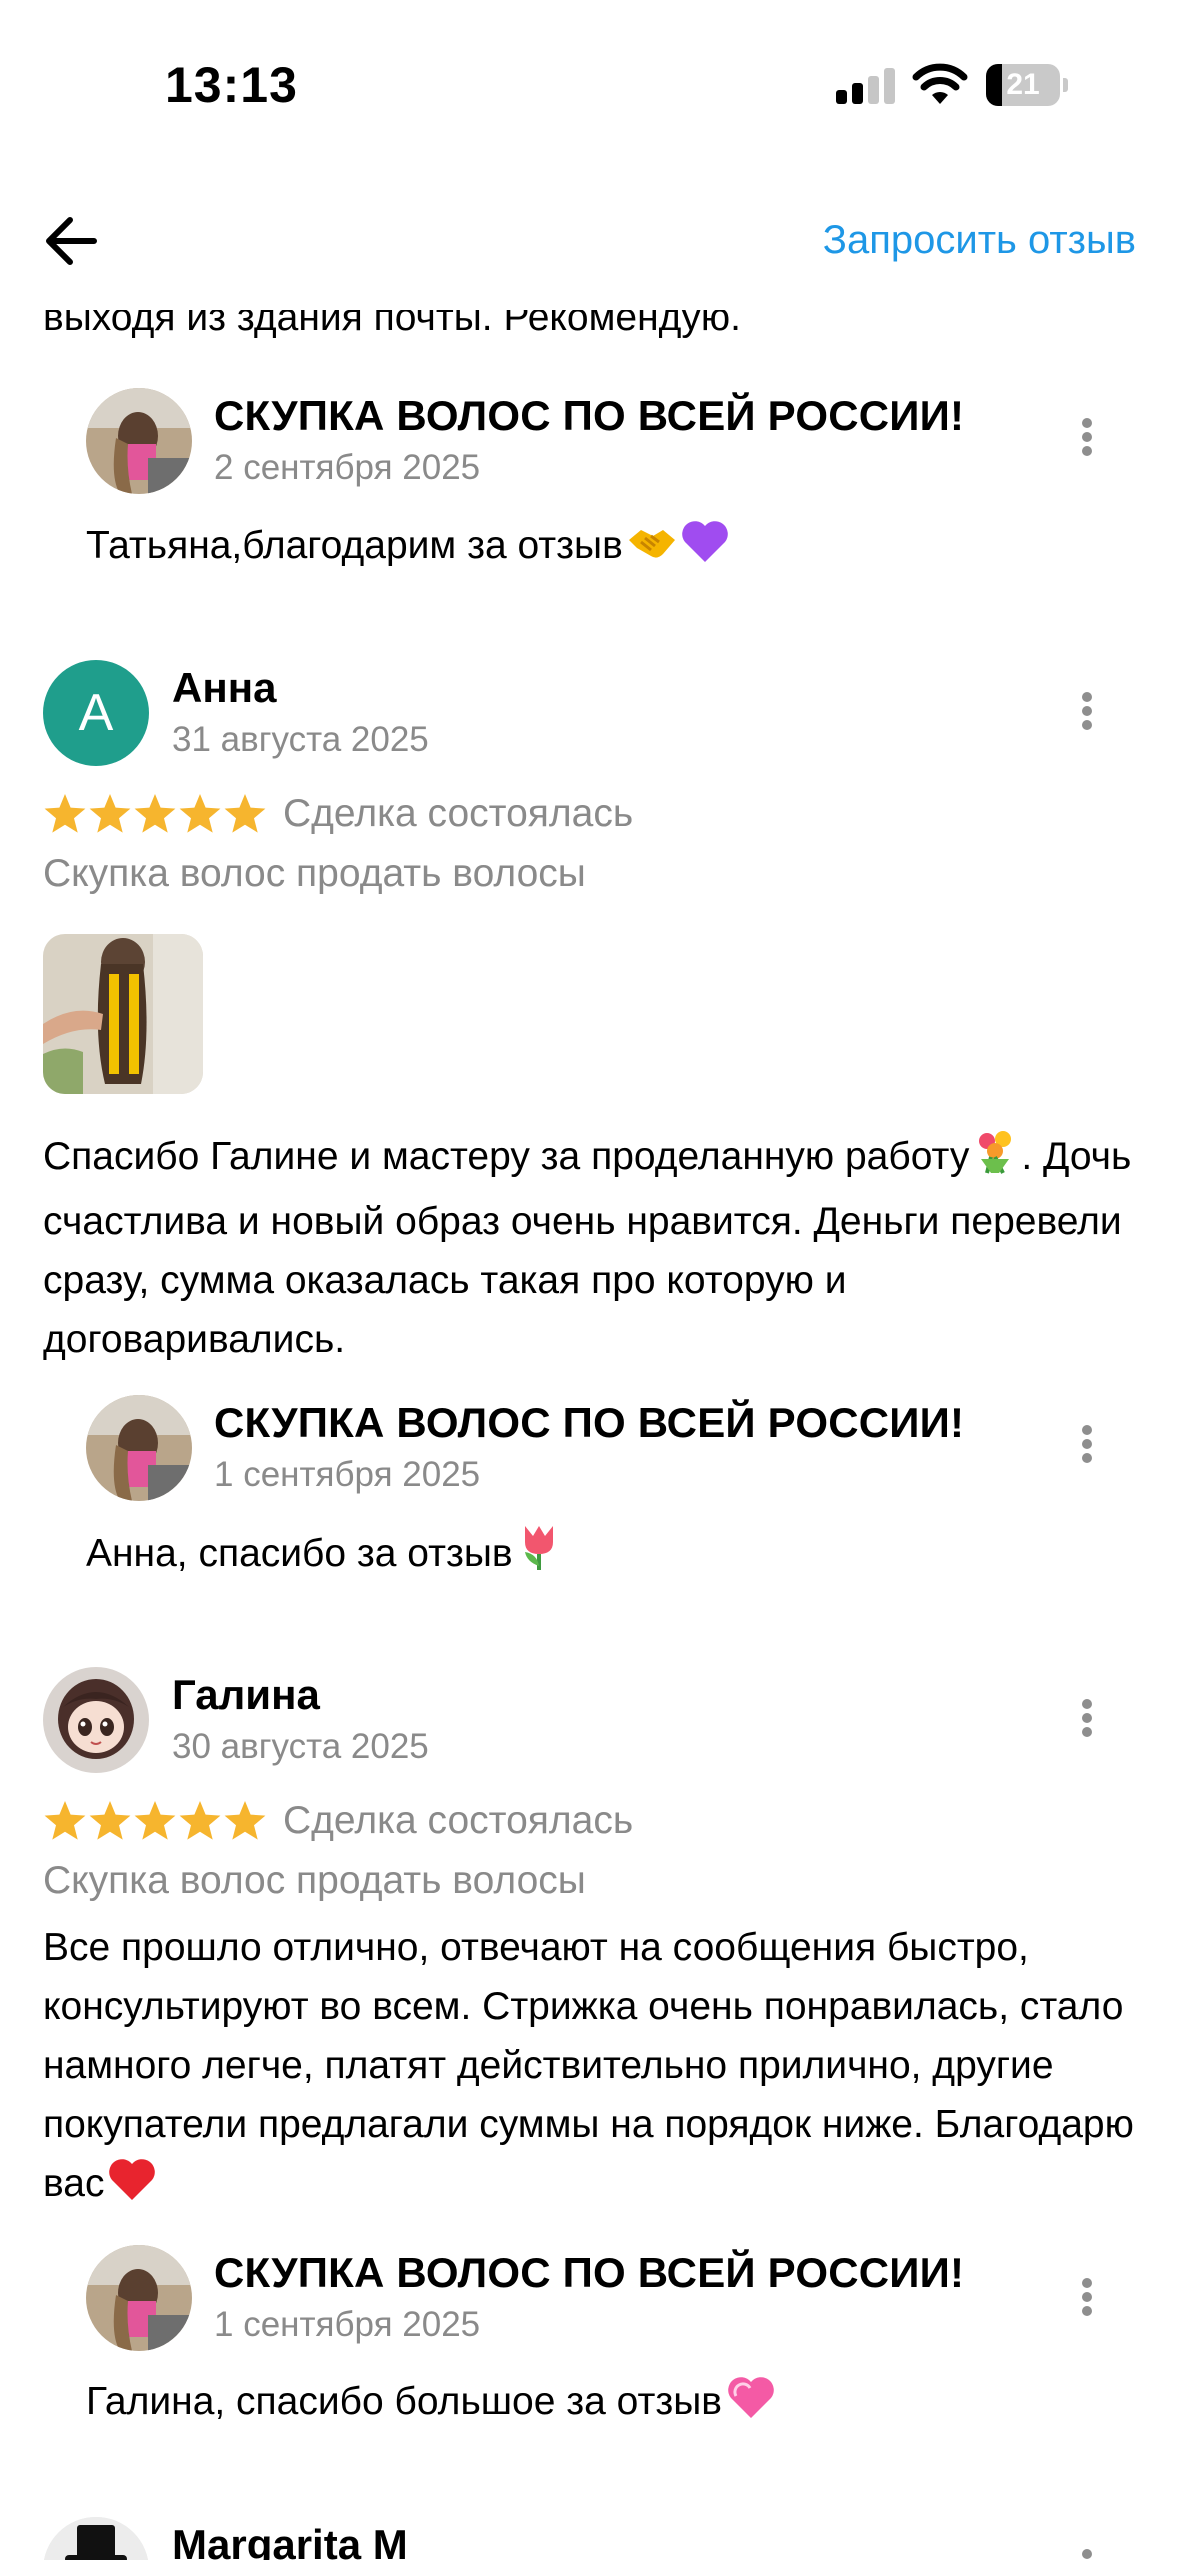 Image resolution: width=1178 pixels, height=2560 pixels. What do you see at coordinates (300, 739) in the screenshot?
I see `review-date: 31 августа 2025` at bounding box center [300, 739].